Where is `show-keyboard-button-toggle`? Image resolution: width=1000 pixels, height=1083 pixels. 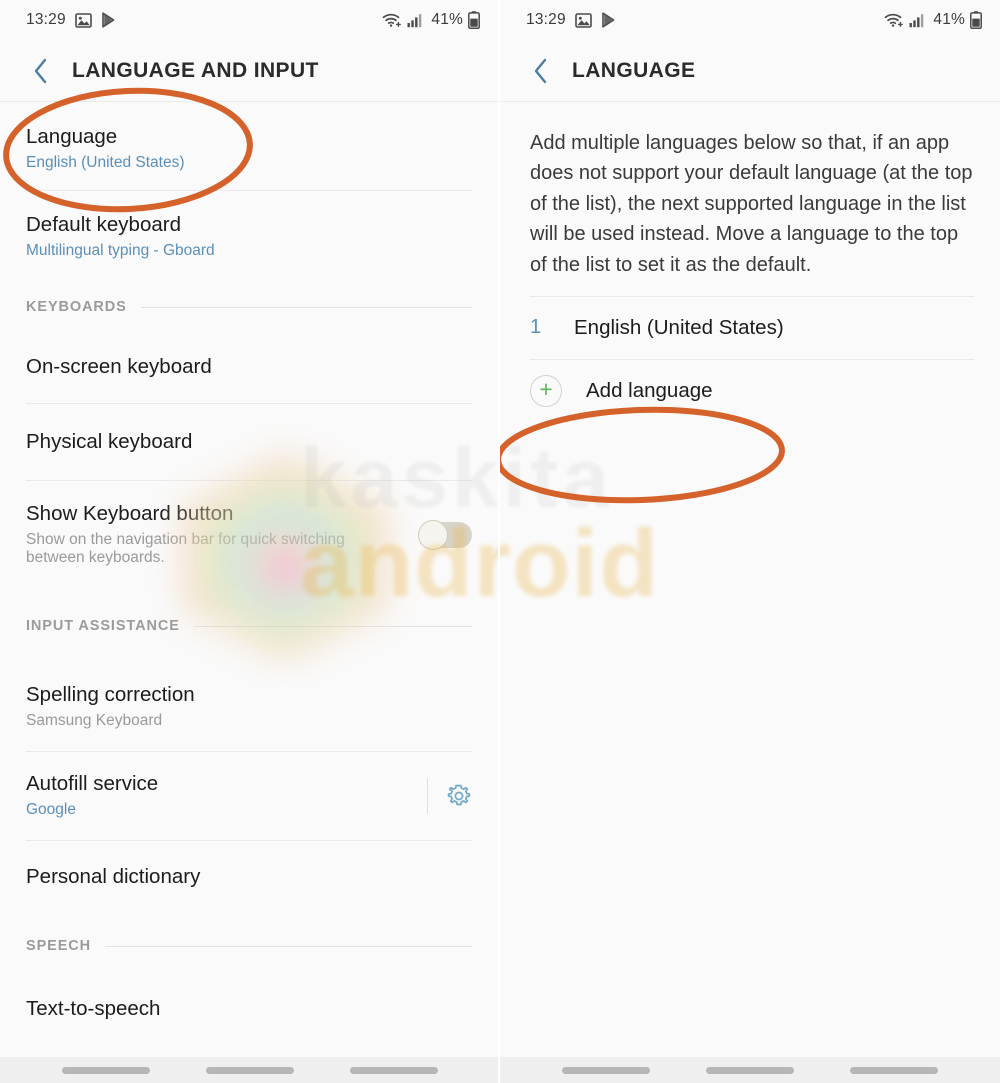 show-keyboard-button-toggle is located at coordinates (445, 535).